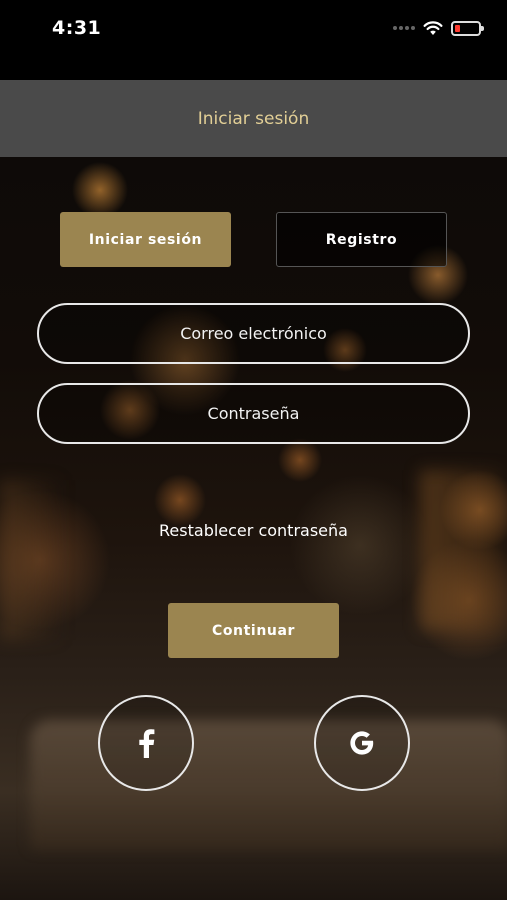  Describe the element at coordinates (460, 550) in the screenshot. I see `background-shelf` at that location.